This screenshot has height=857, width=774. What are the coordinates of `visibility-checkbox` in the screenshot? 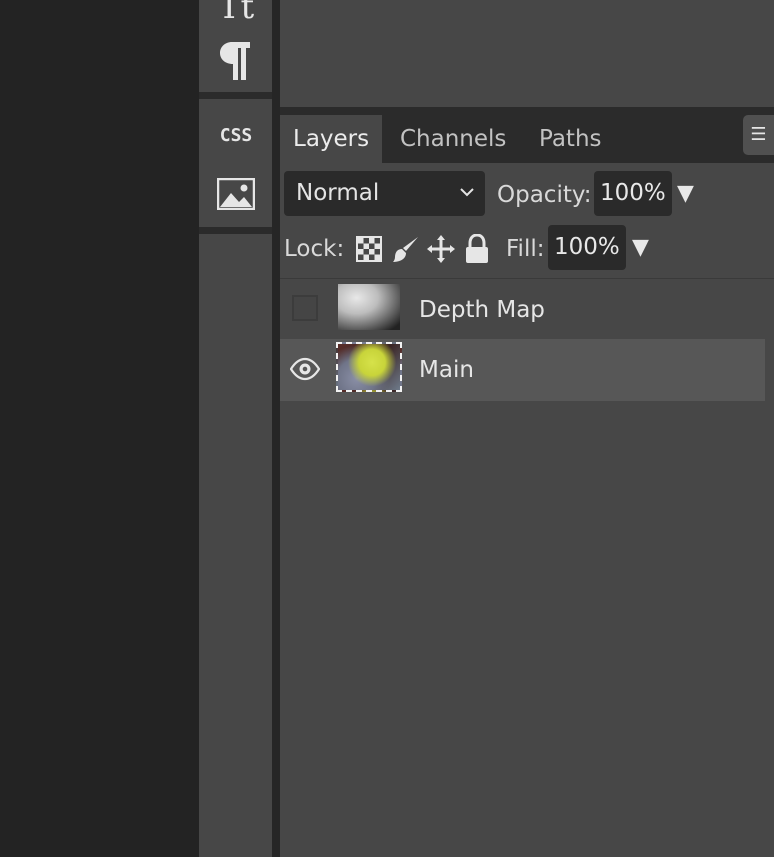 It's located at (305, 308).